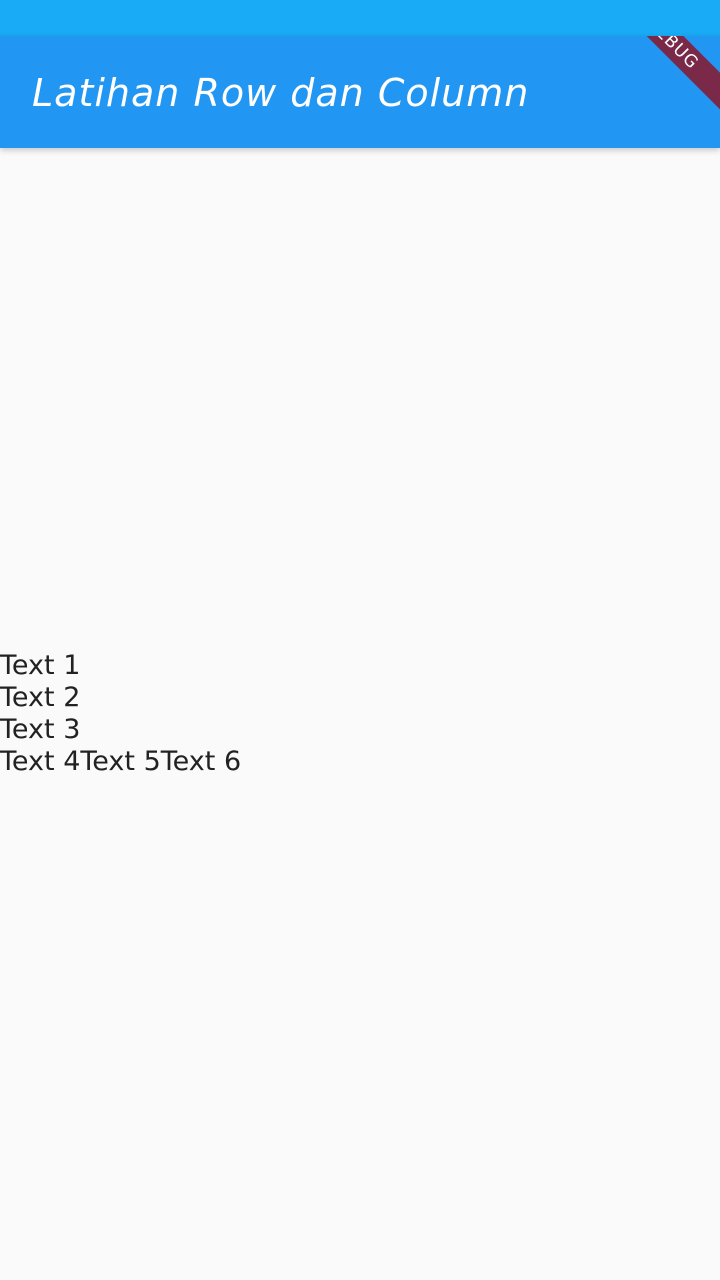 The height and width of the screenshot is (1280, 720). I want to click on column-text-3: Text 3, so click(40, 729).